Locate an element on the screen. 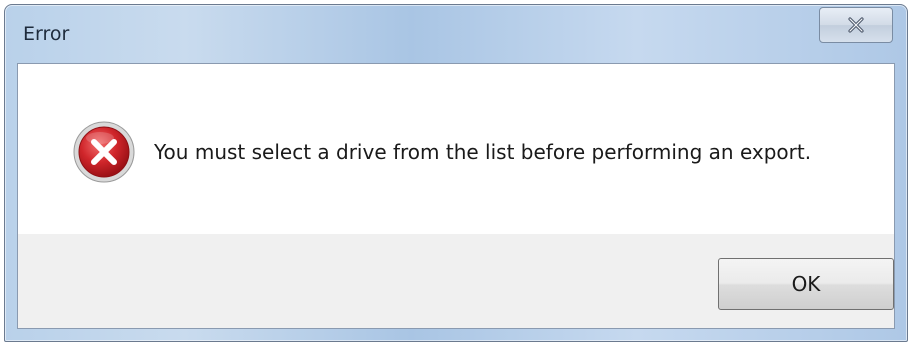 The width and height of the screenshot is (916, 349). close-button is located at coordinates (856, 25).